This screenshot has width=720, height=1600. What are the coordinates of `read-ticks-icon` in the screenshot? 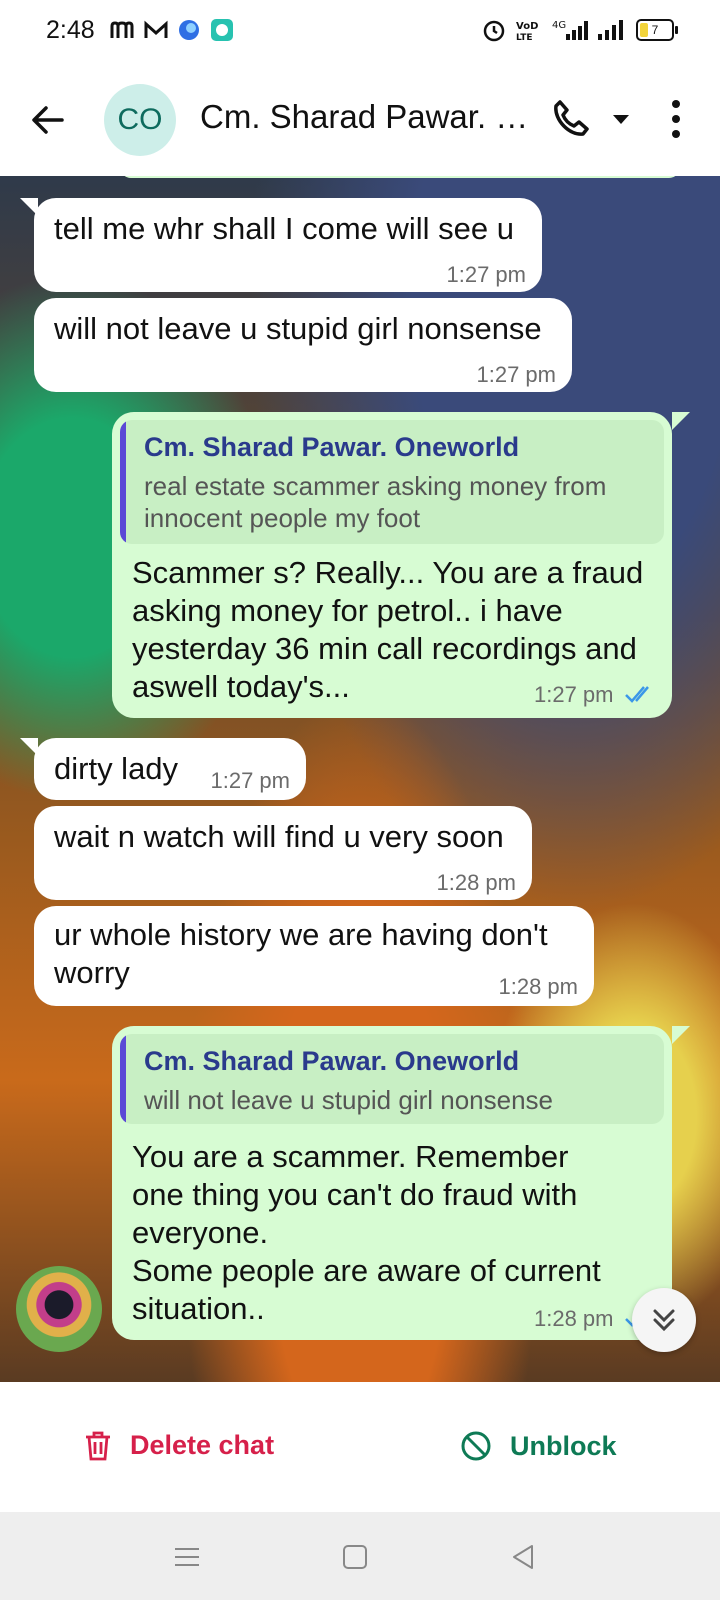 It's located at (637, 694).